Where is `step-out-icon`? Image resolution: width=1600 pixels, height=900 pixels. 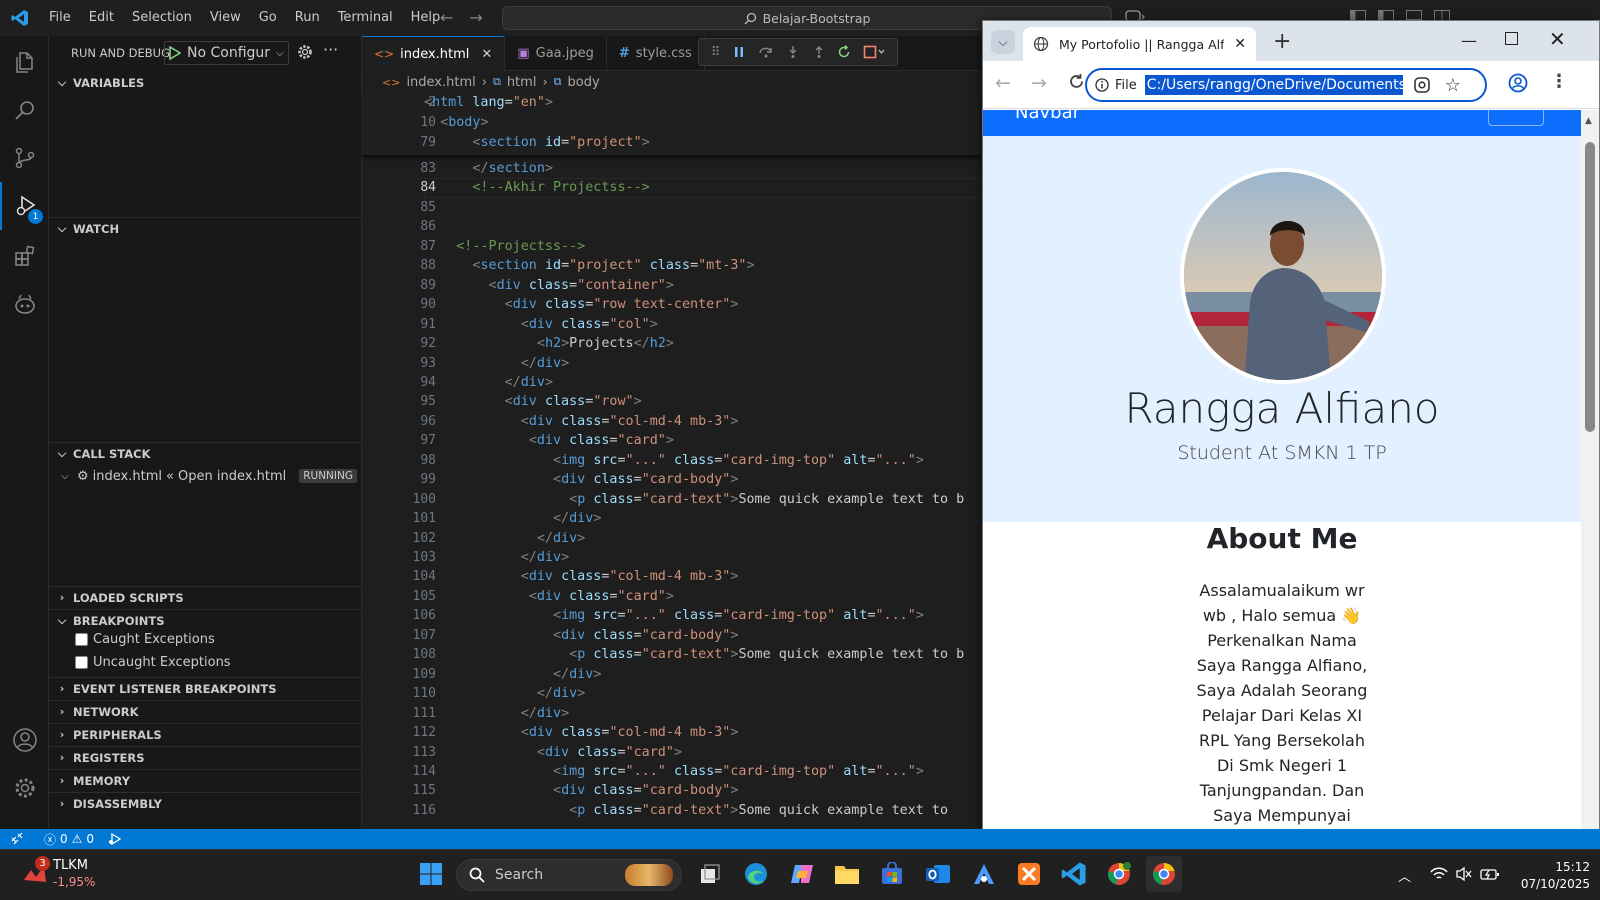 step-out-icon is located at coordinates (819, 52).